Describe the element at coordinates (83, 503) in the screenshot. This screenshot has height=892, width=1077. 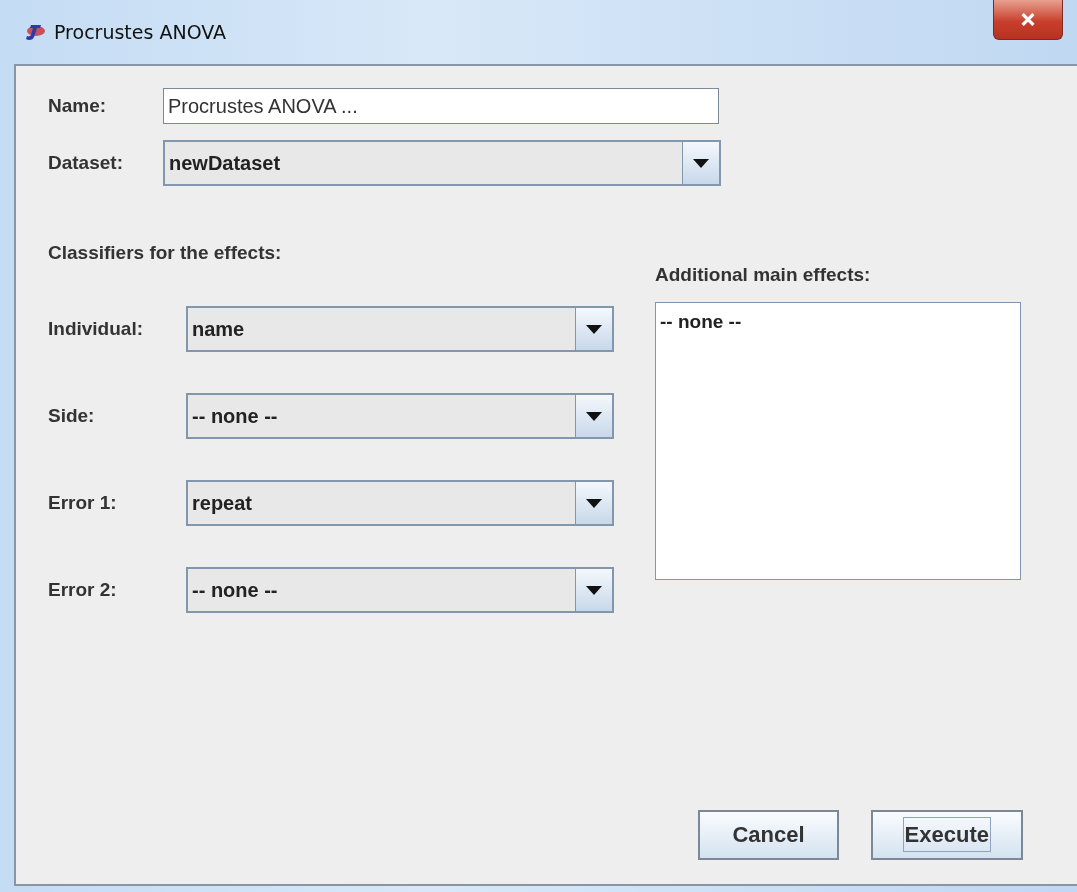
I see `classifier-label: Error 1:` at that location.